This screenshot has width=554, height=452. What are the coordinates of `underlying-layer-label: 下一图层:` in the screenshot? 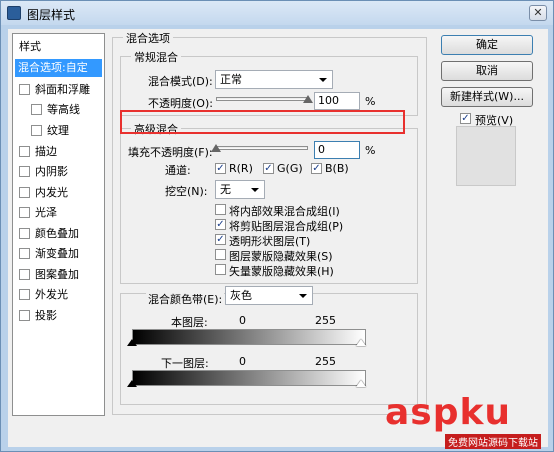 It's located at (185, 363).